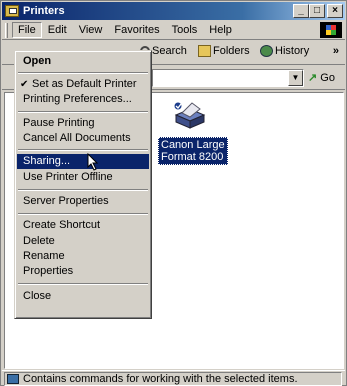 Image resolution: width=347 pixels, height=386 pixels. Describe the element at coordinates (57, 30) in the screenshot. I see `menu-edit: Edit` at that location.